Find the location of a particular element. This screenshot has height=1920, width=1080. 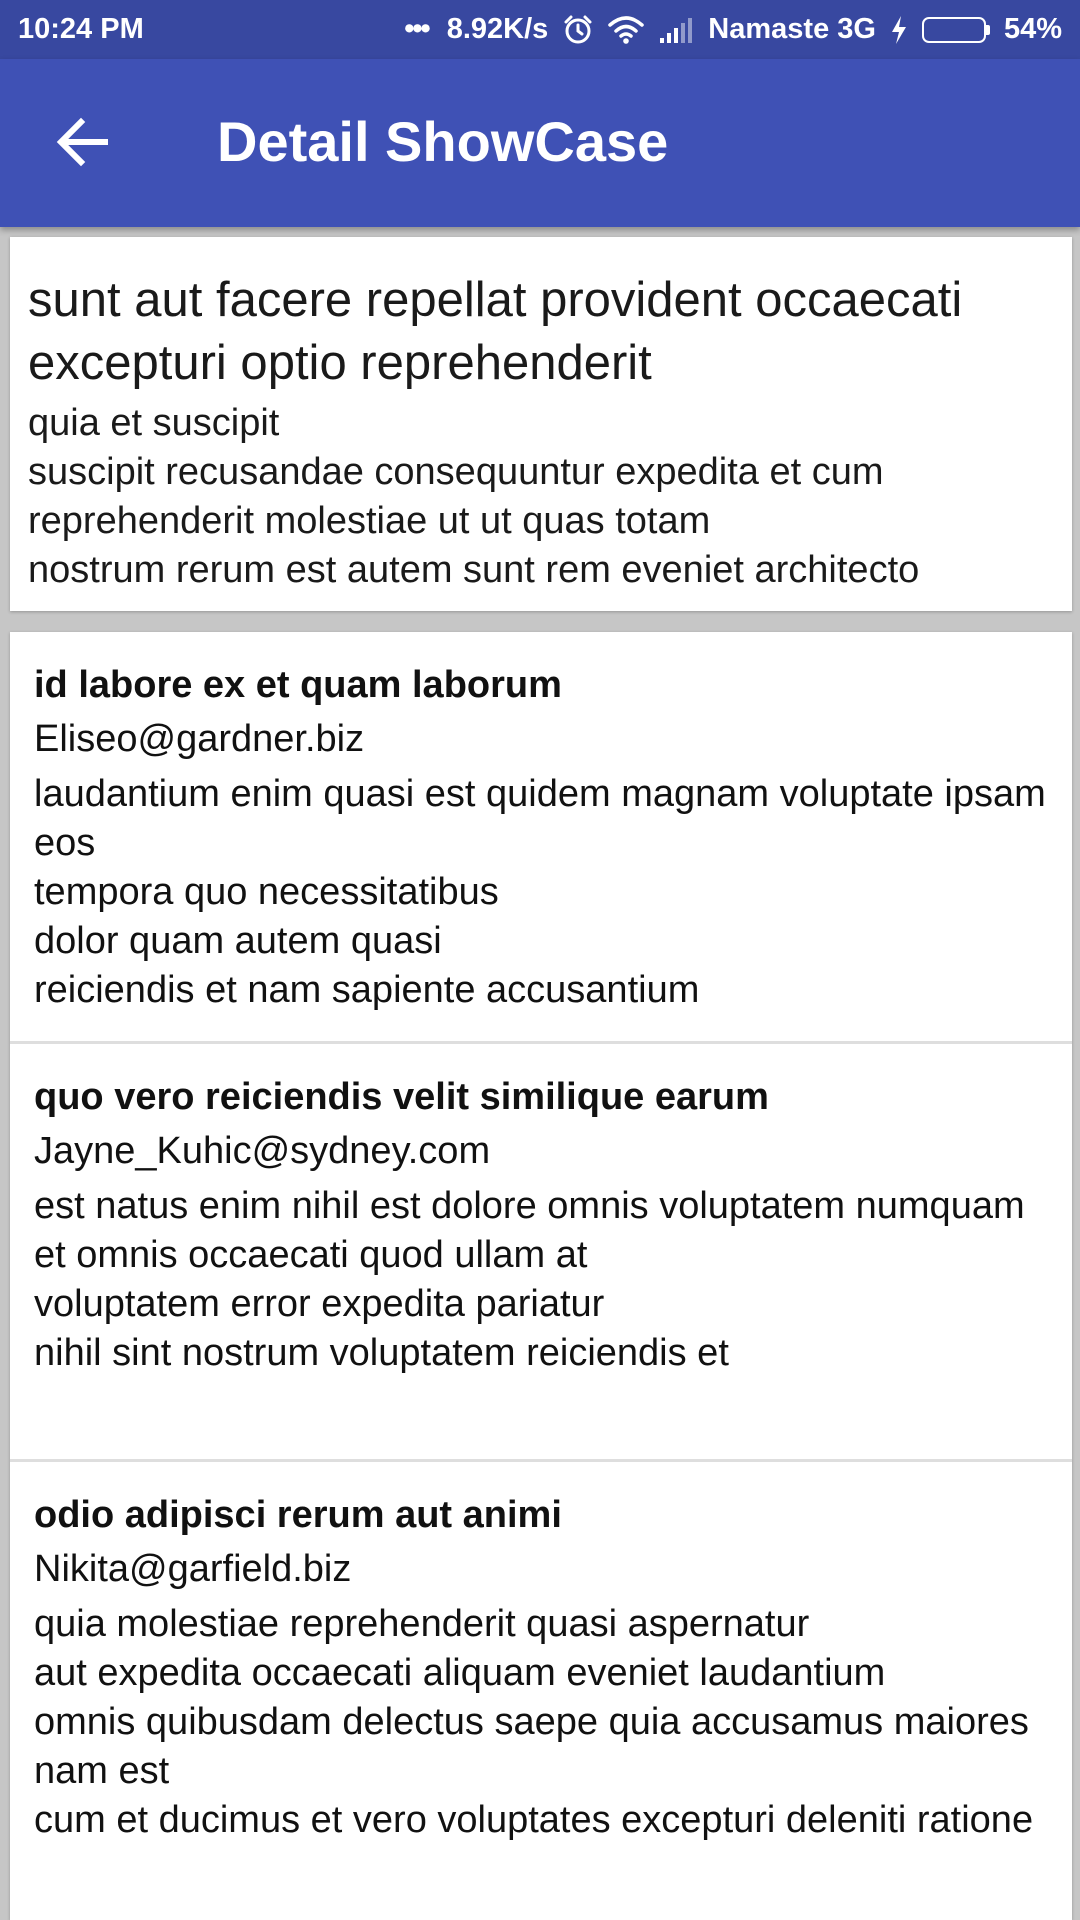

back-button is located at coordinates (83, 144).